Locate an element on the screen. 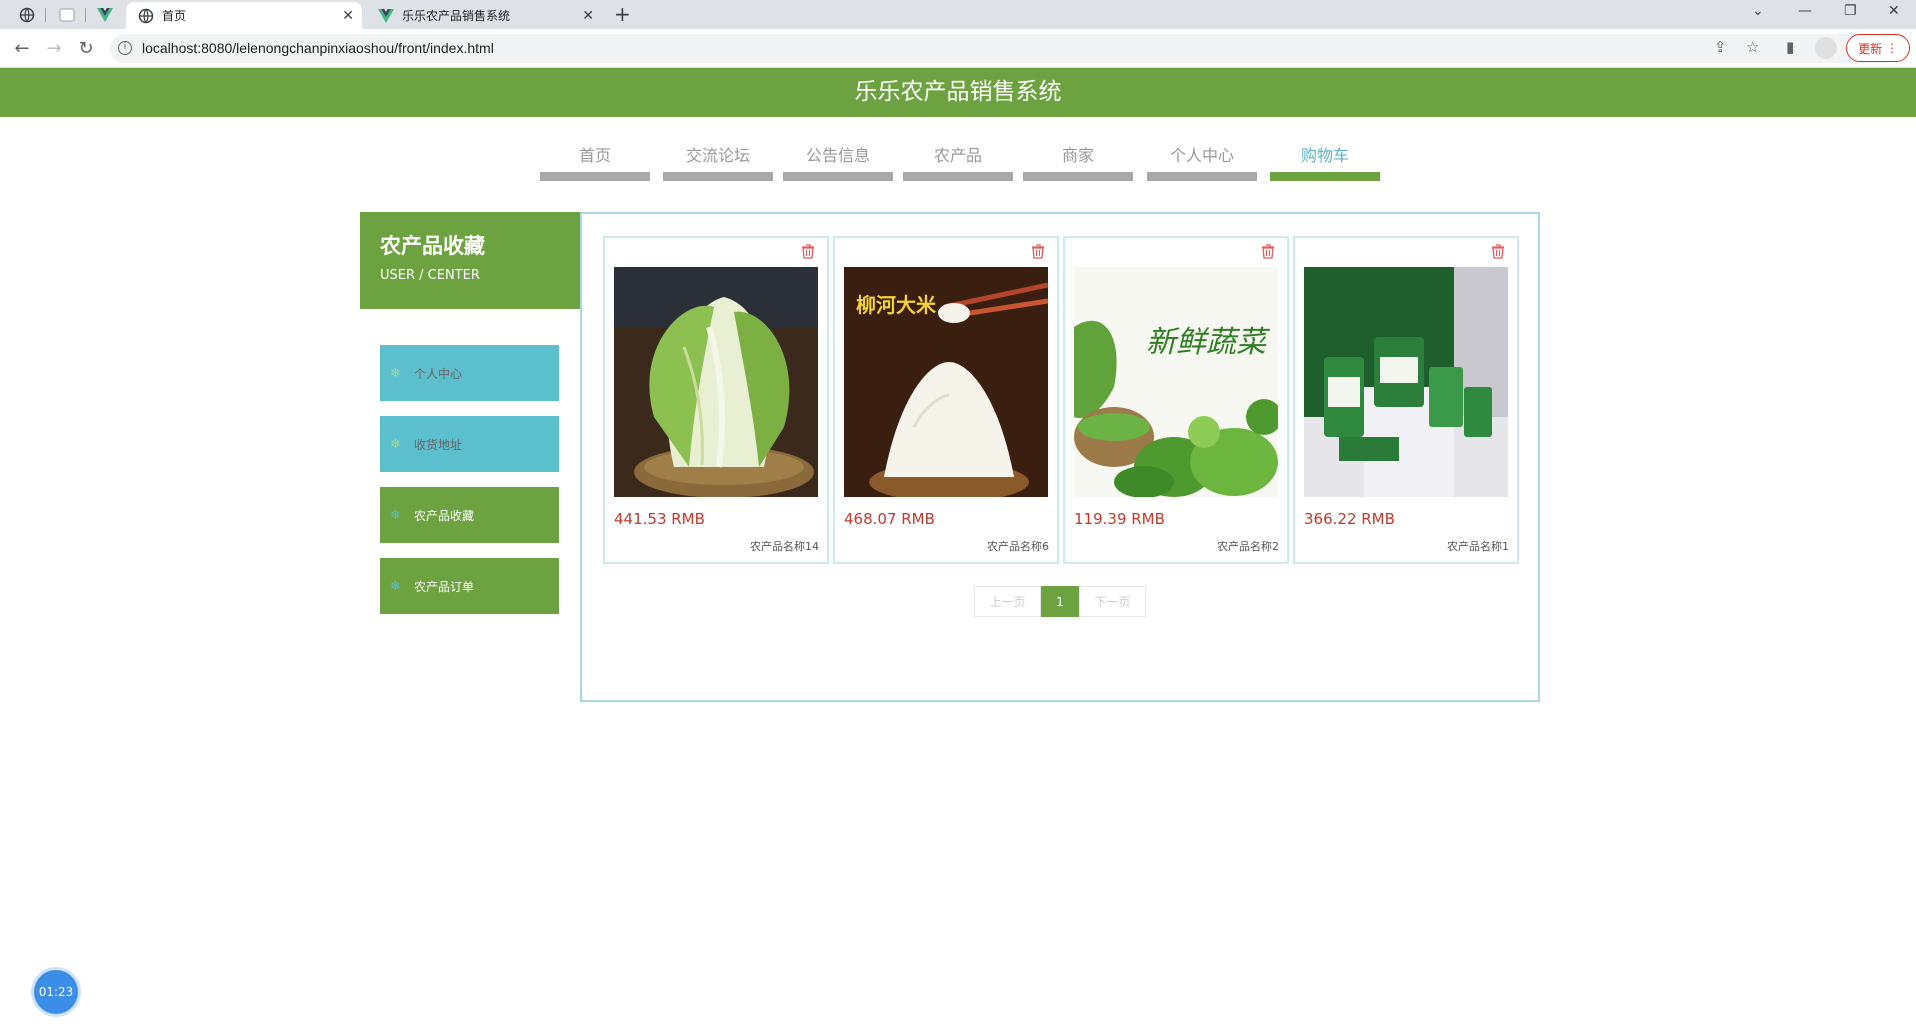  nav-item-cart: 购物车 is located at coordinates (1325, 158).